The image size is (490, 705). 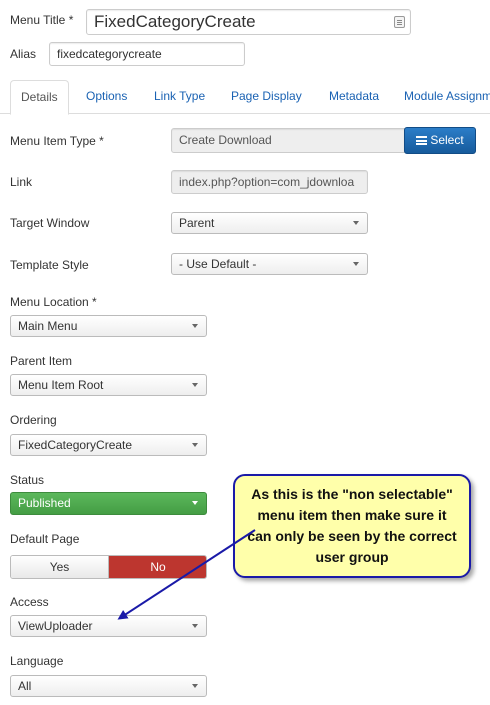 I want to click on status-select: Published, so click(x=108, y=503).